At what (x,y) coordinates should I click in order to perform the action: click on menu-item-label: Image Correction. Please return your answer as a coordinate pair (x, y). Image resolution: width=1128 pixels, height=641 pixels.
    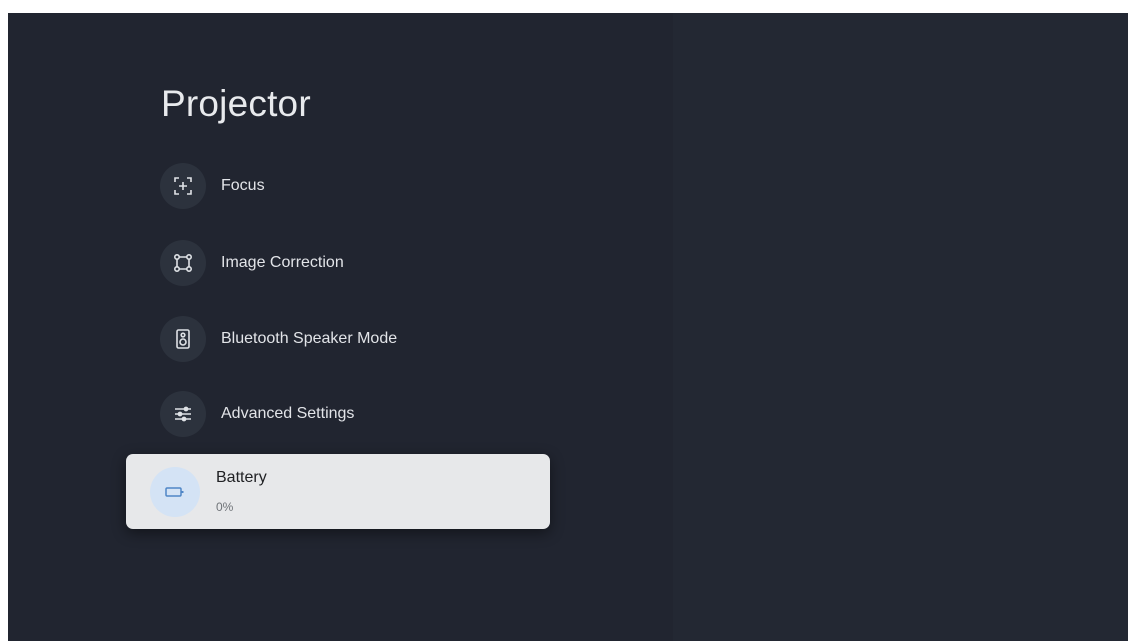
    Looking at the image, I should click on (282, 262).